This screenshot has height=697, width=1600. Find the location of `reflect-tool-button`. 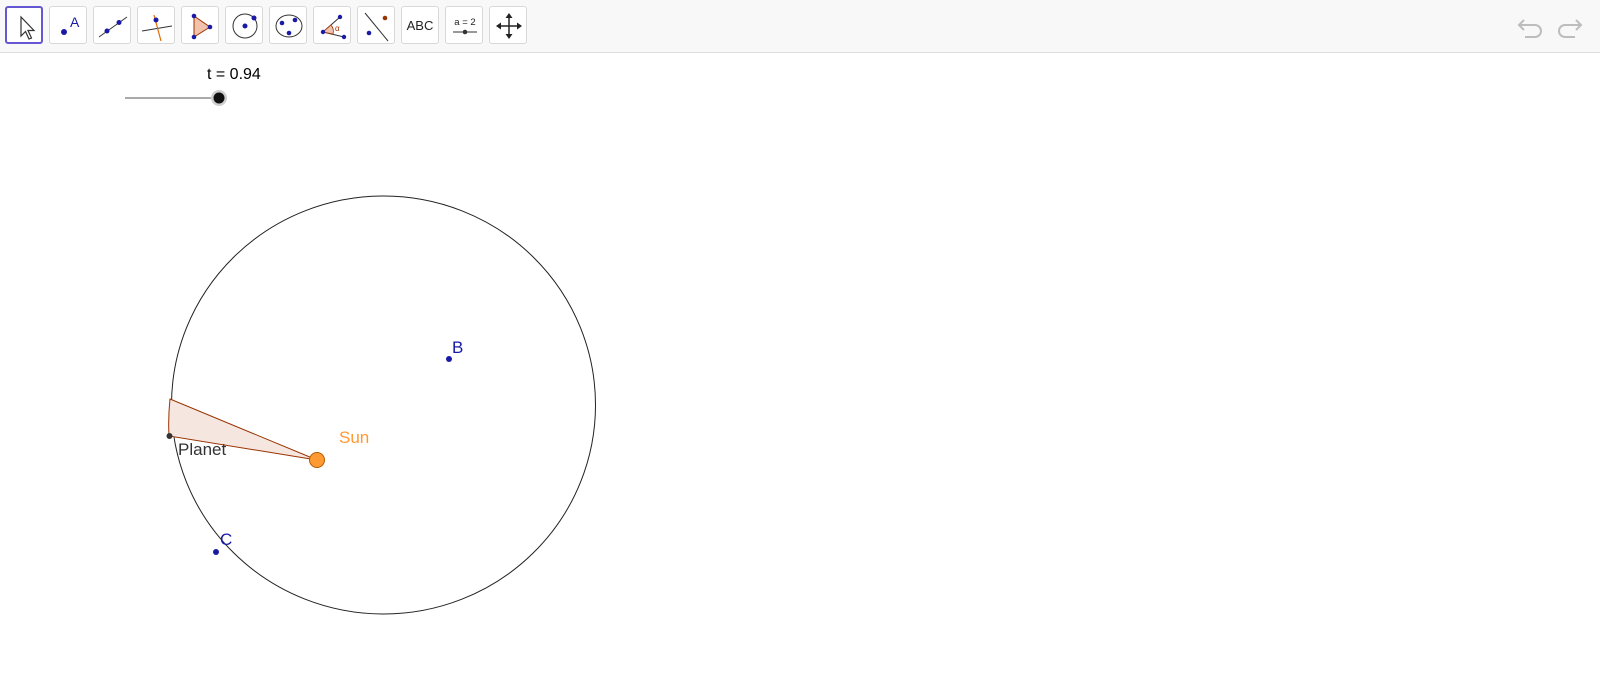

reflect-tool-button is located at coordinates (376, 25).